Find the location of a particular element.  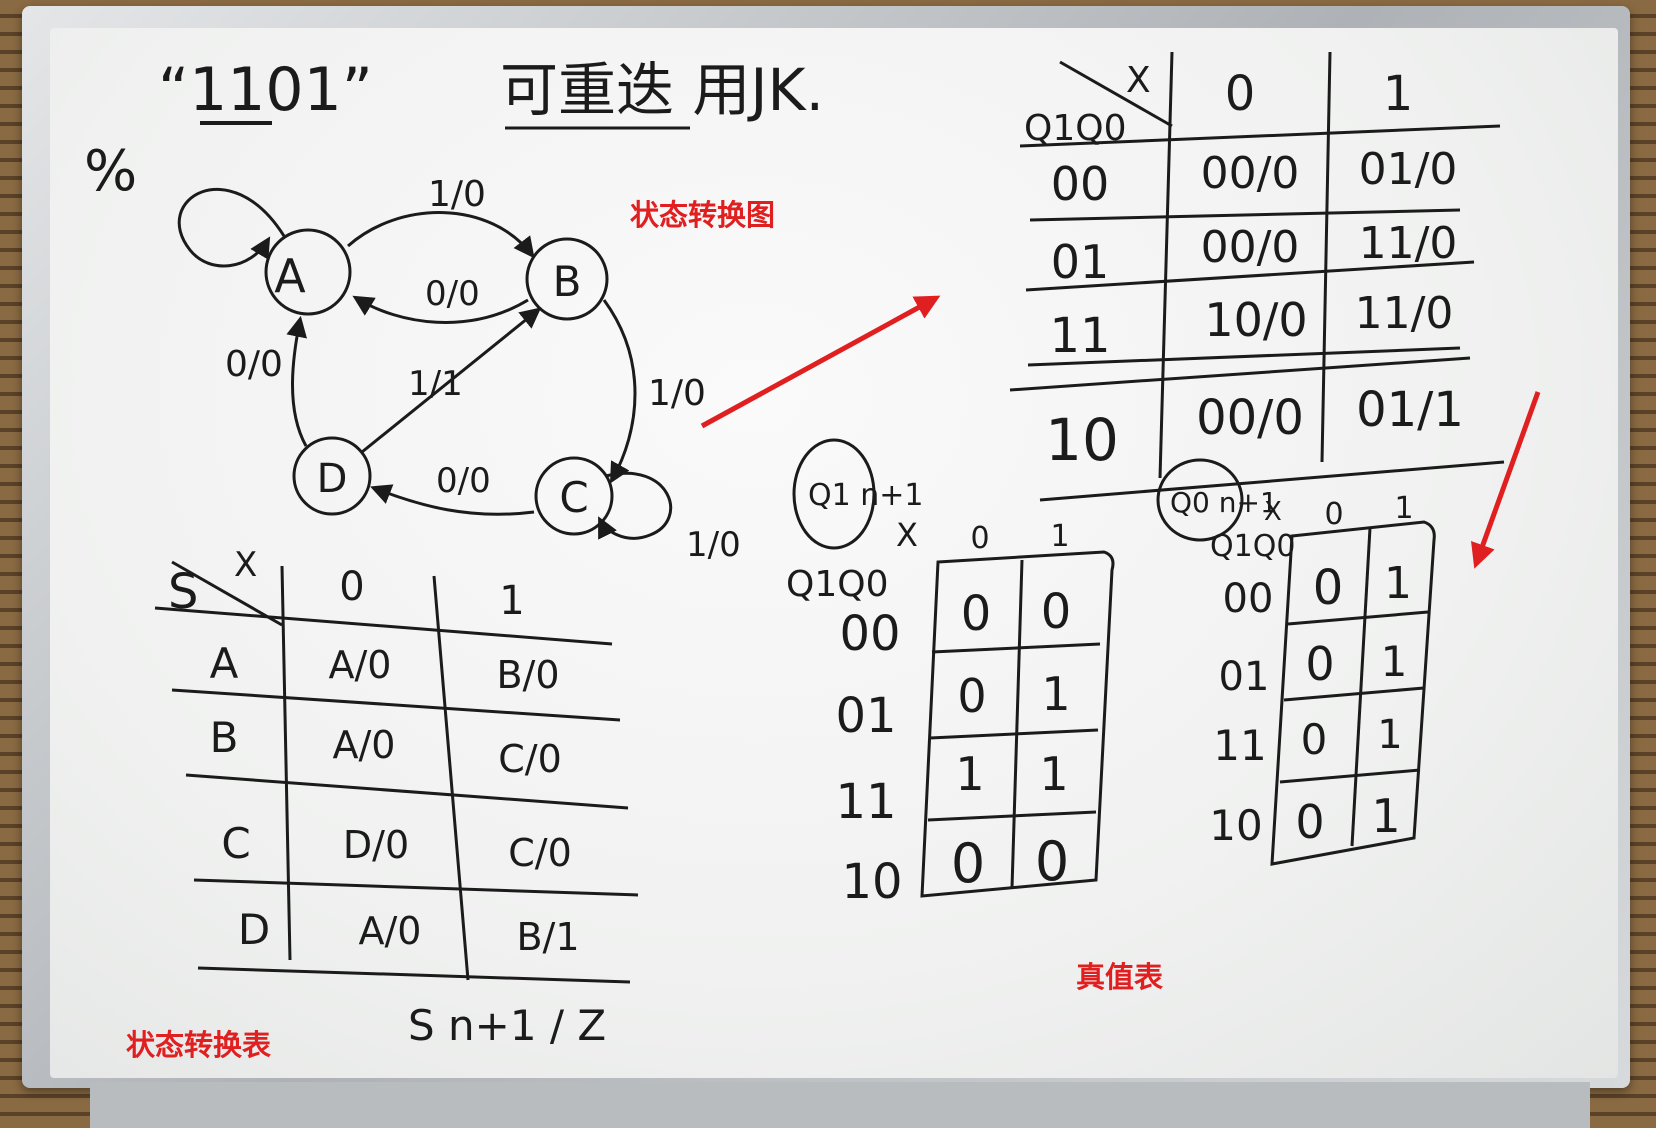

state-label-c: C is located at coordinates (573, 497).